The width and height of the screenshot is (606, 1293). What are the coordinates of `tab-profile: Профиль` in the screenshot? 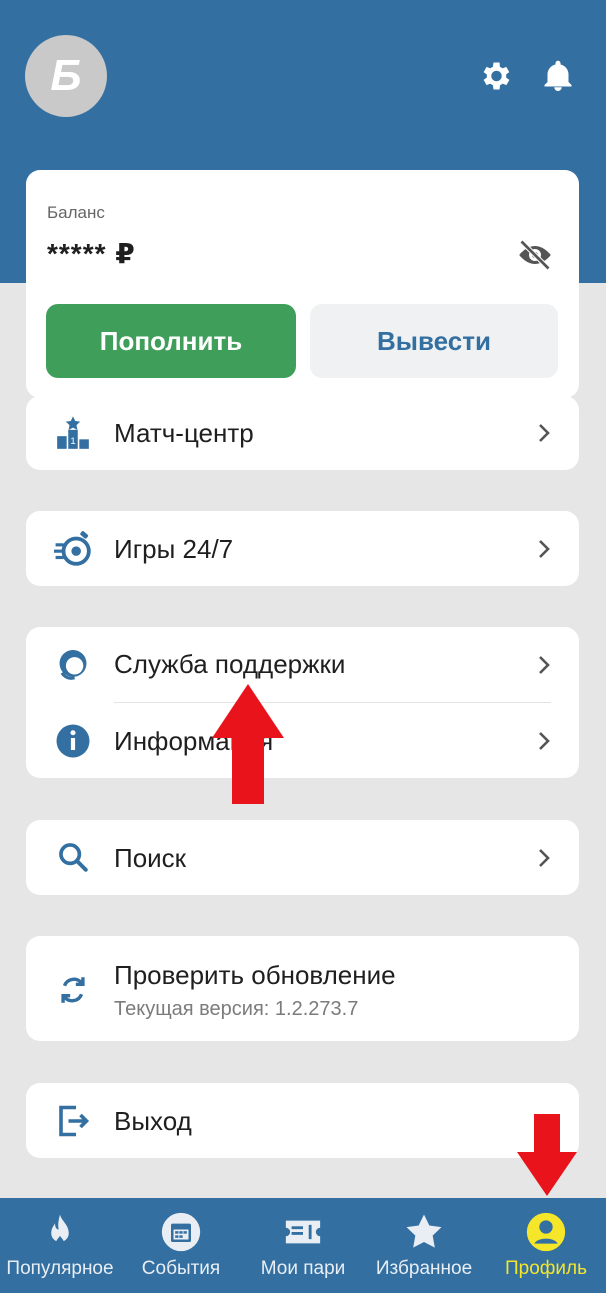 It's located at (546, 1245).